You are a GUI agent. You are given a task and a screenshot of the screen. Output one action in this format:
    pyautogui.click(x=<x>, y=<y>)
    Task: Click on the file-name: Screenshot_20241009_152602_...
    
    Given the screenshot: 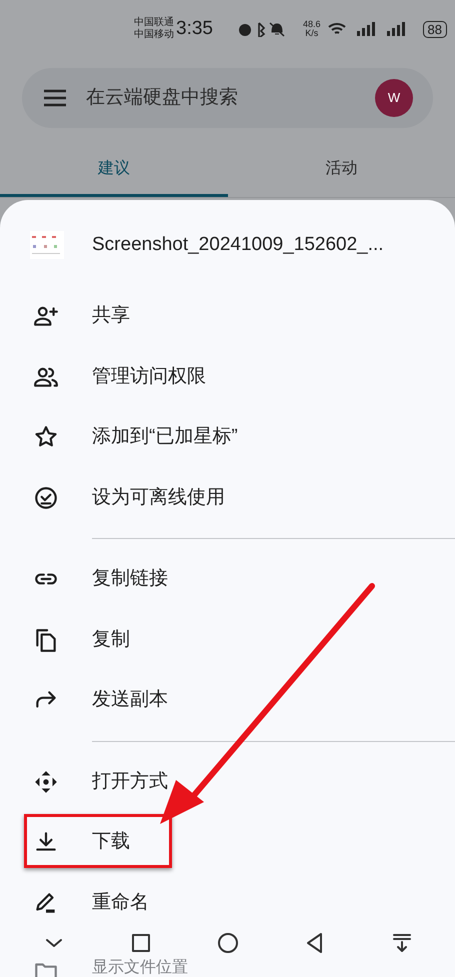 What is the action you would take?
    pyautogui.click(x=238, y=244)
    